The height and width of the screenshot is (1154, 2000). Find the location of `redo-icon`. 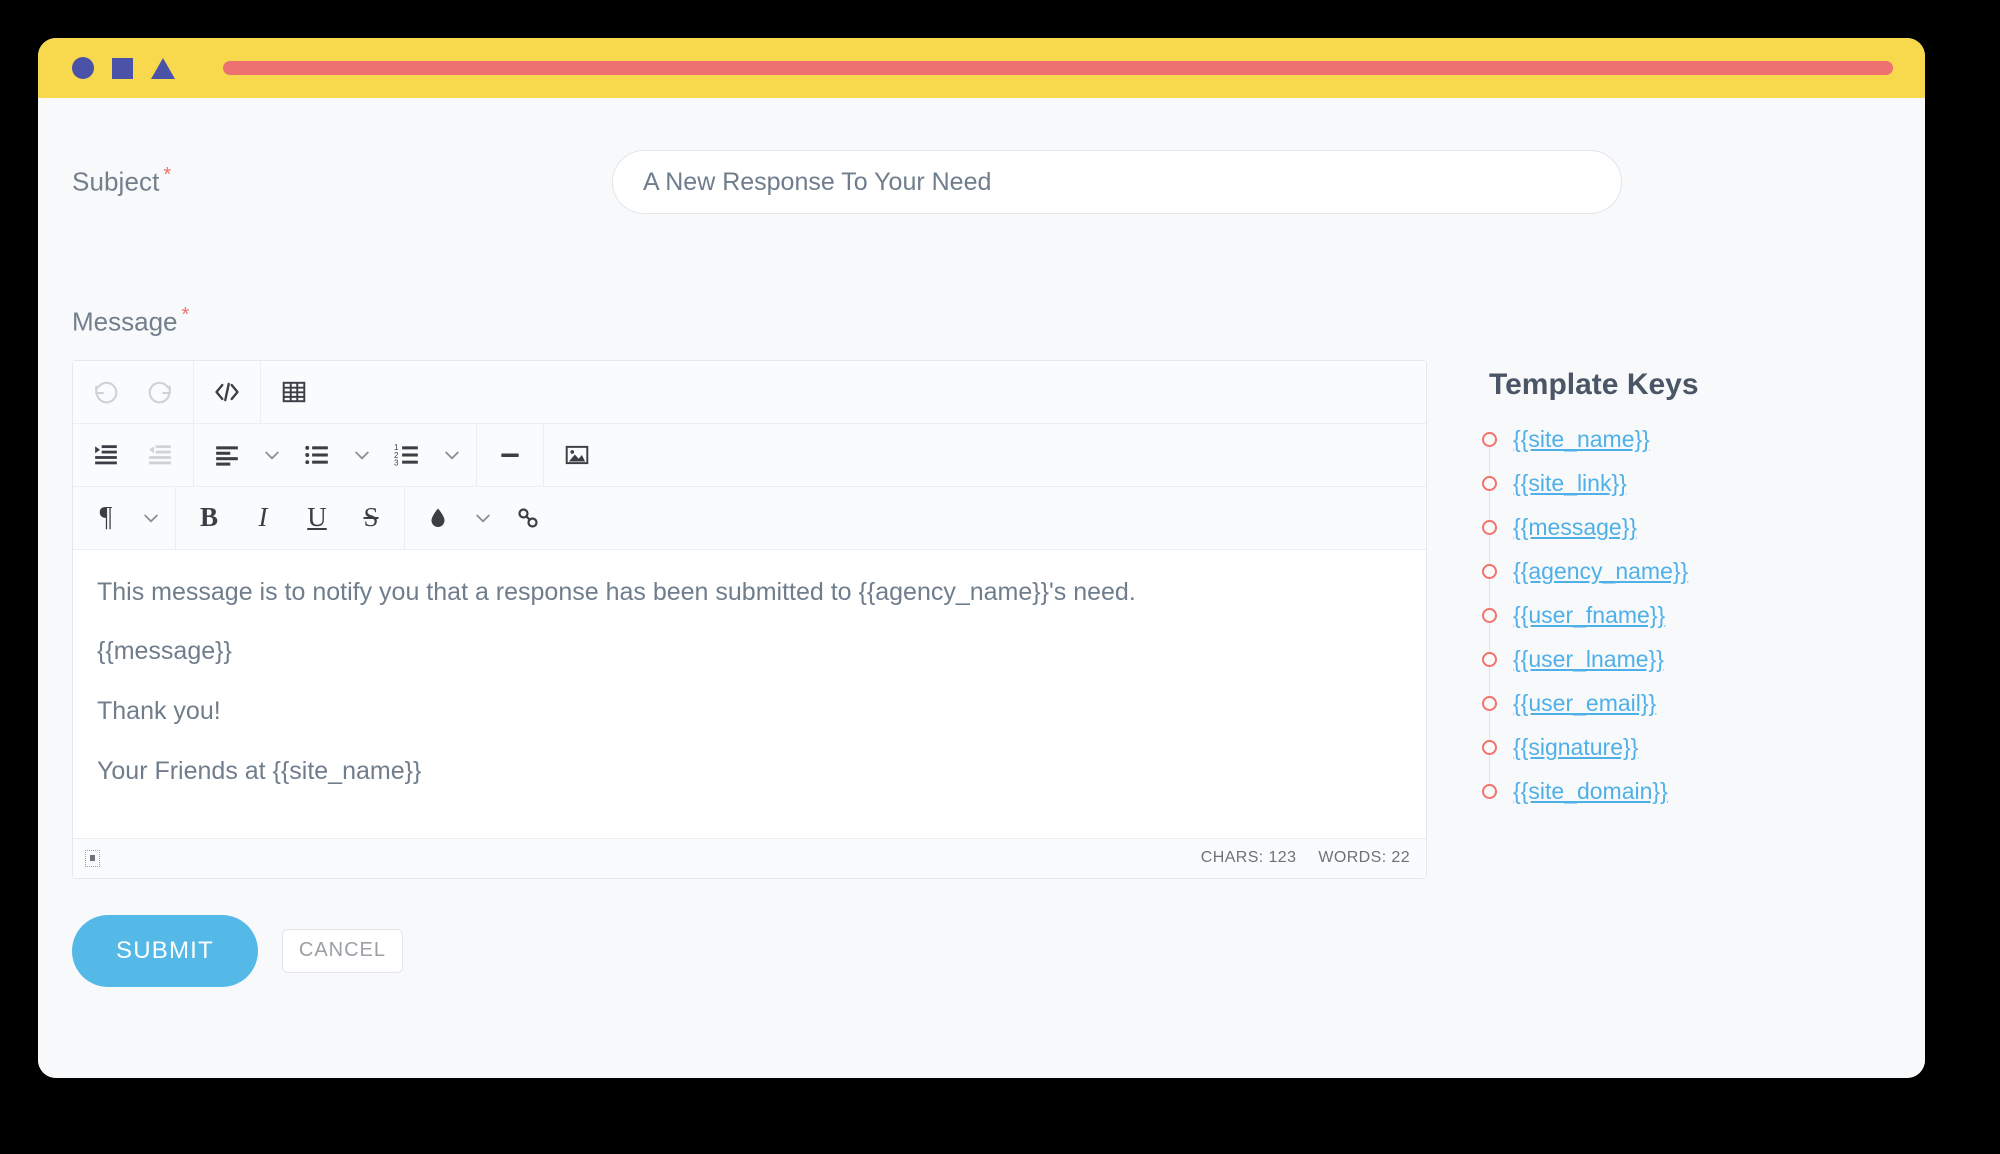

redo-icon is located at coordinates (160, 392).